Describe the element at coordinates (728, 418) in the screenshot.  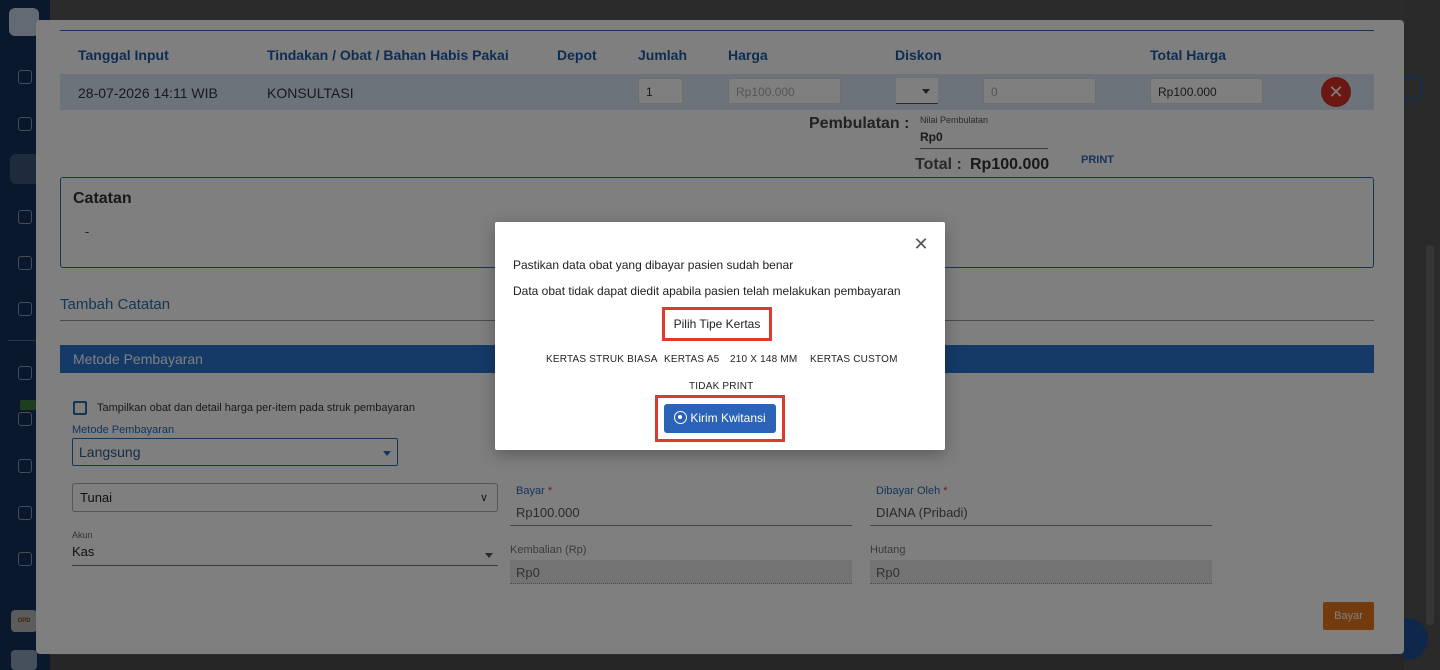
I see `kirim-kwitansi-label: Kirim Kwitansi` at that location.